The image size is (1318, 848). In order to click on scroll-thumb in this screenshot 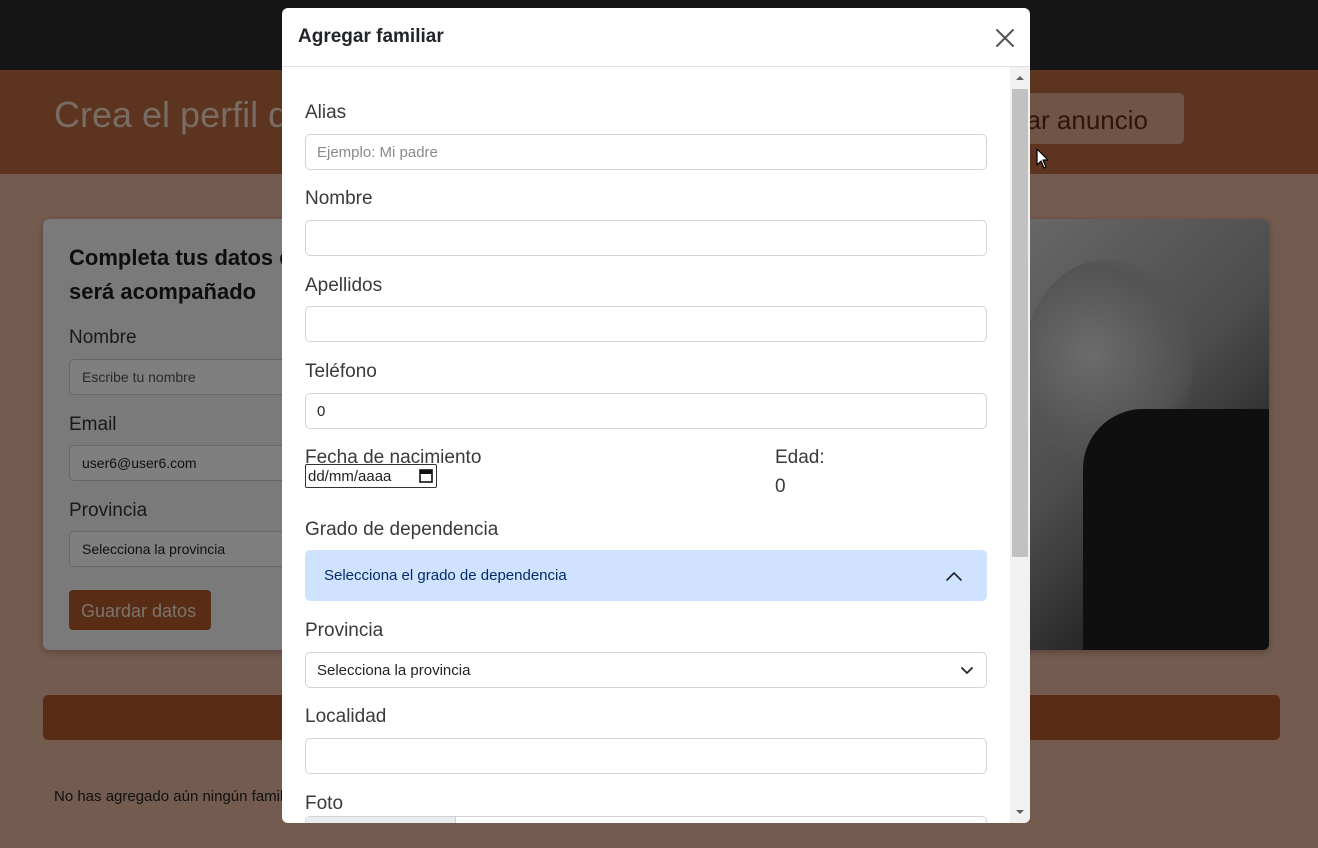, I will do `click(1020, 323)`.